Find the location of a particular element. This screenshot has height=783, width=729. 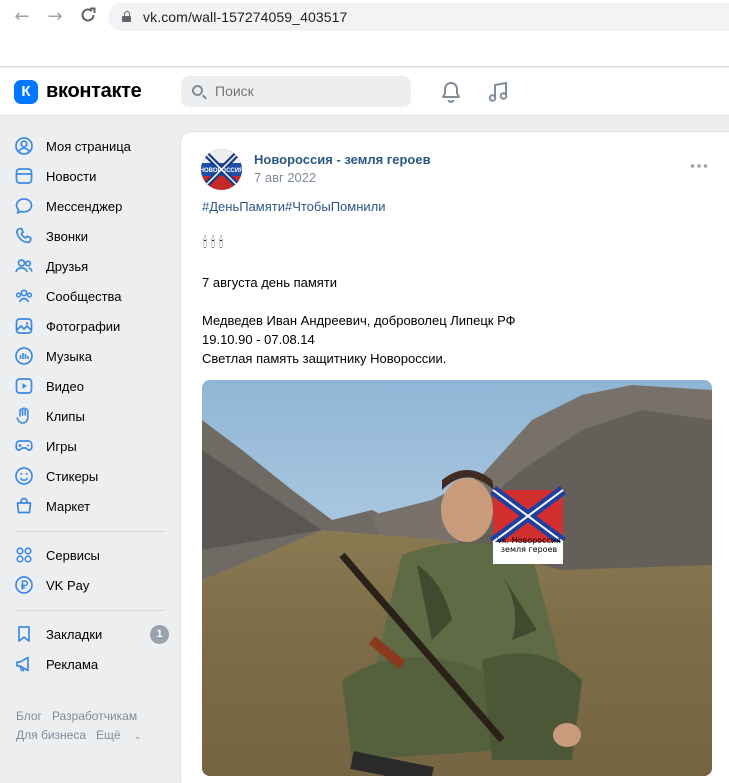

sidebar-item-label: Клипы is located at coordinates (65, 416).